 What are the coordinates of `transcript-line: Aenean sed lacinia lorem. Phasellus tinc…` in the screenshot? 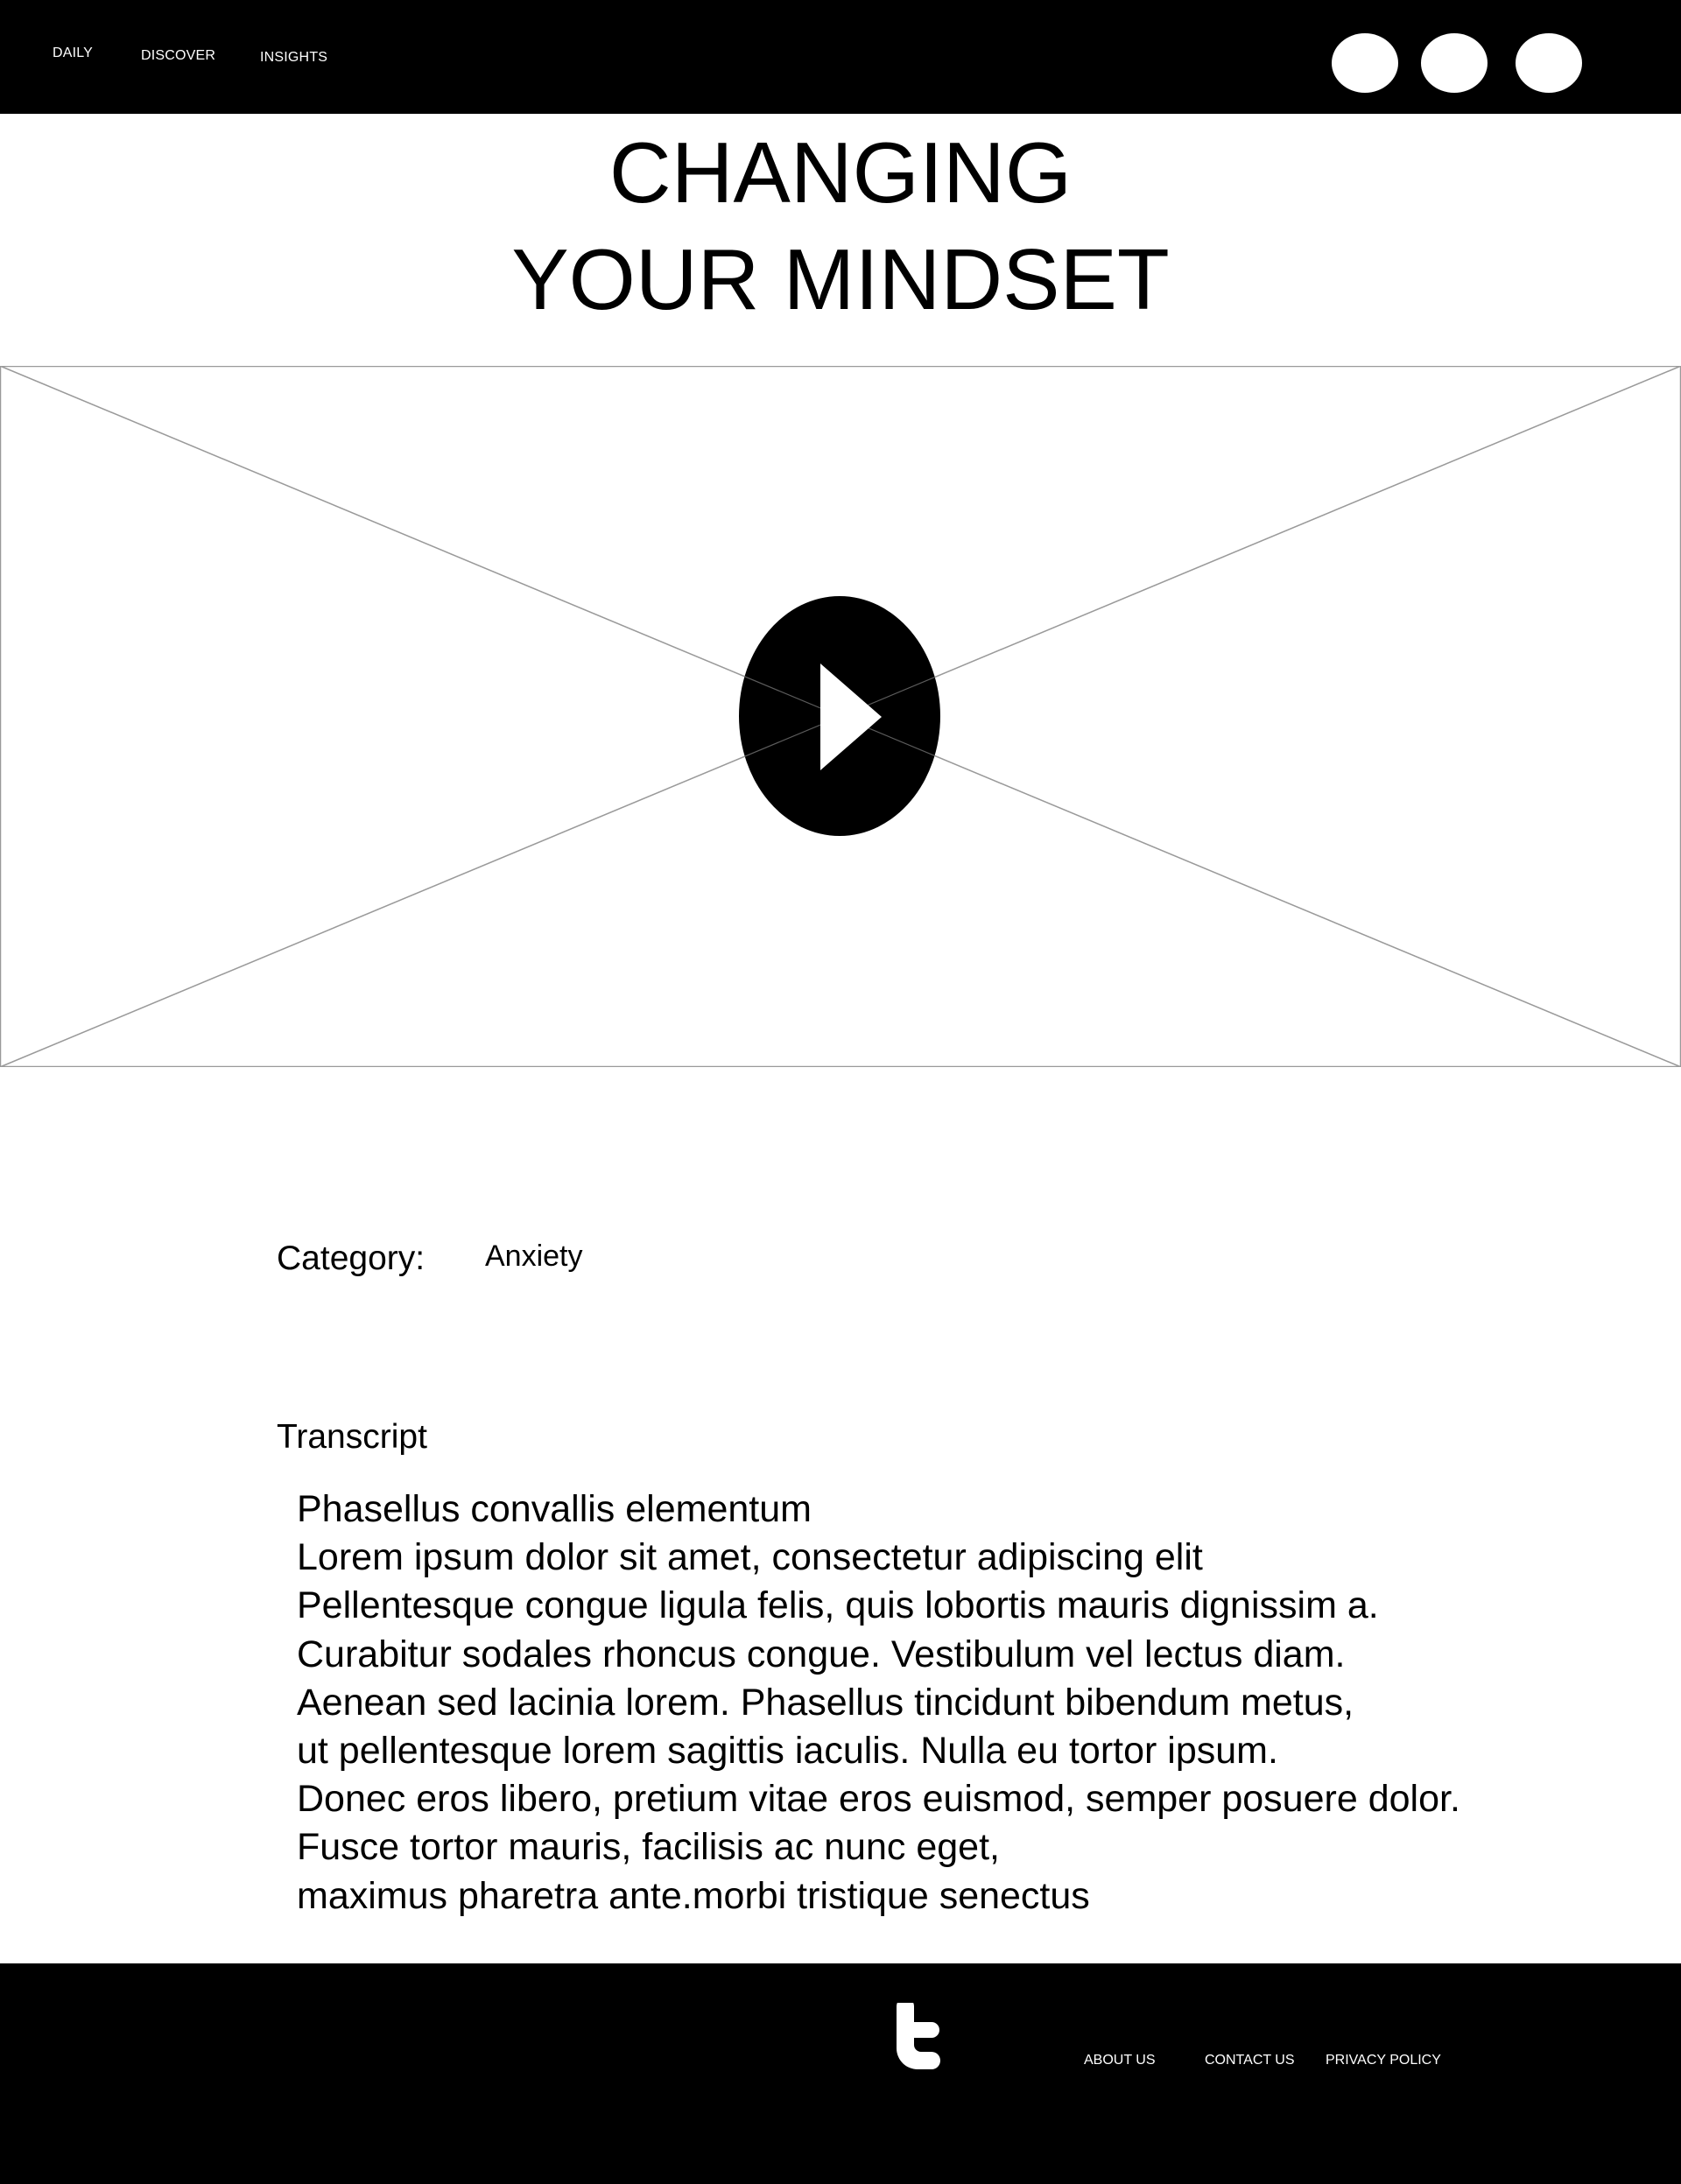 It's located at (825, 1702).